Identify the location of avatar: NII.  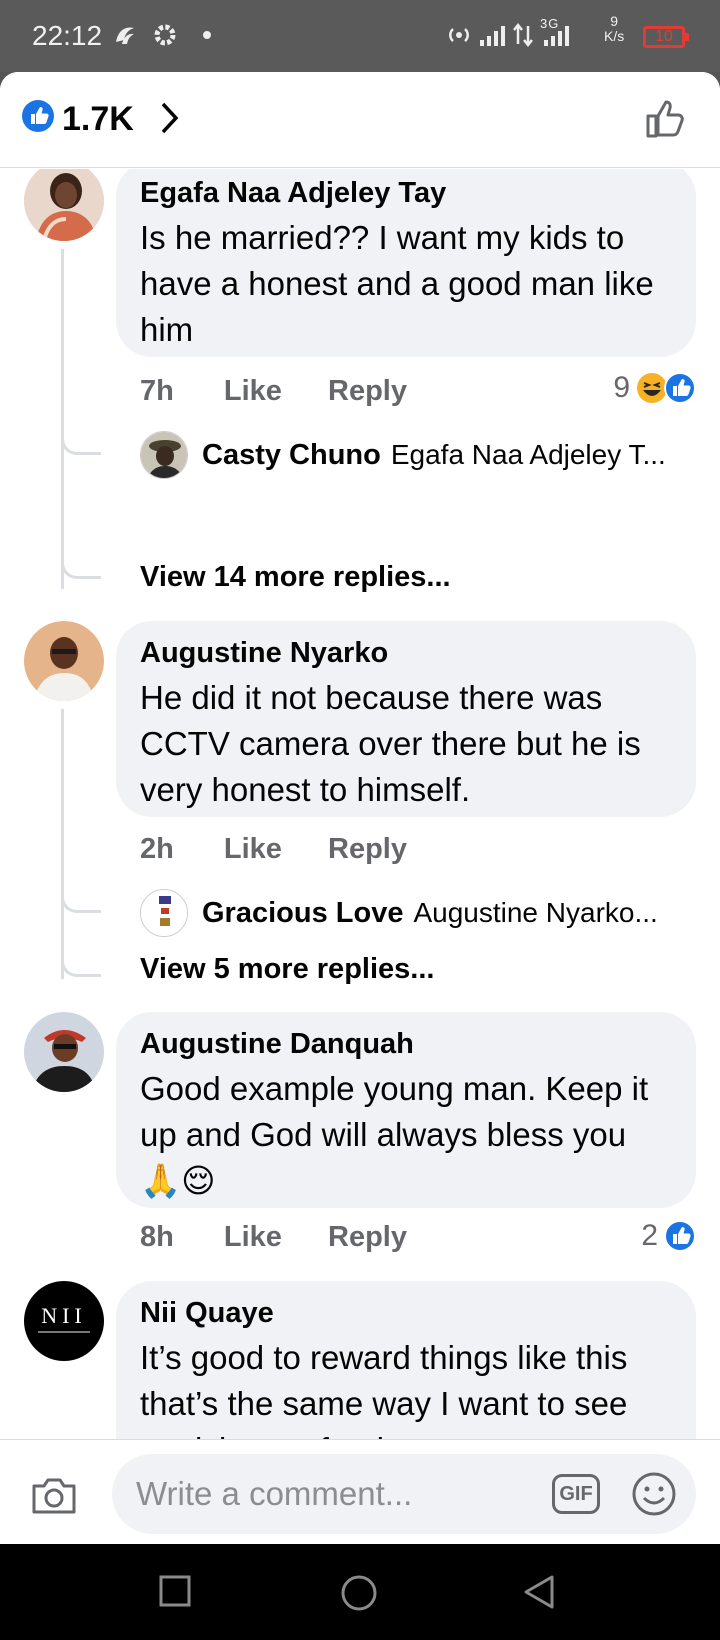
(64, 1321).